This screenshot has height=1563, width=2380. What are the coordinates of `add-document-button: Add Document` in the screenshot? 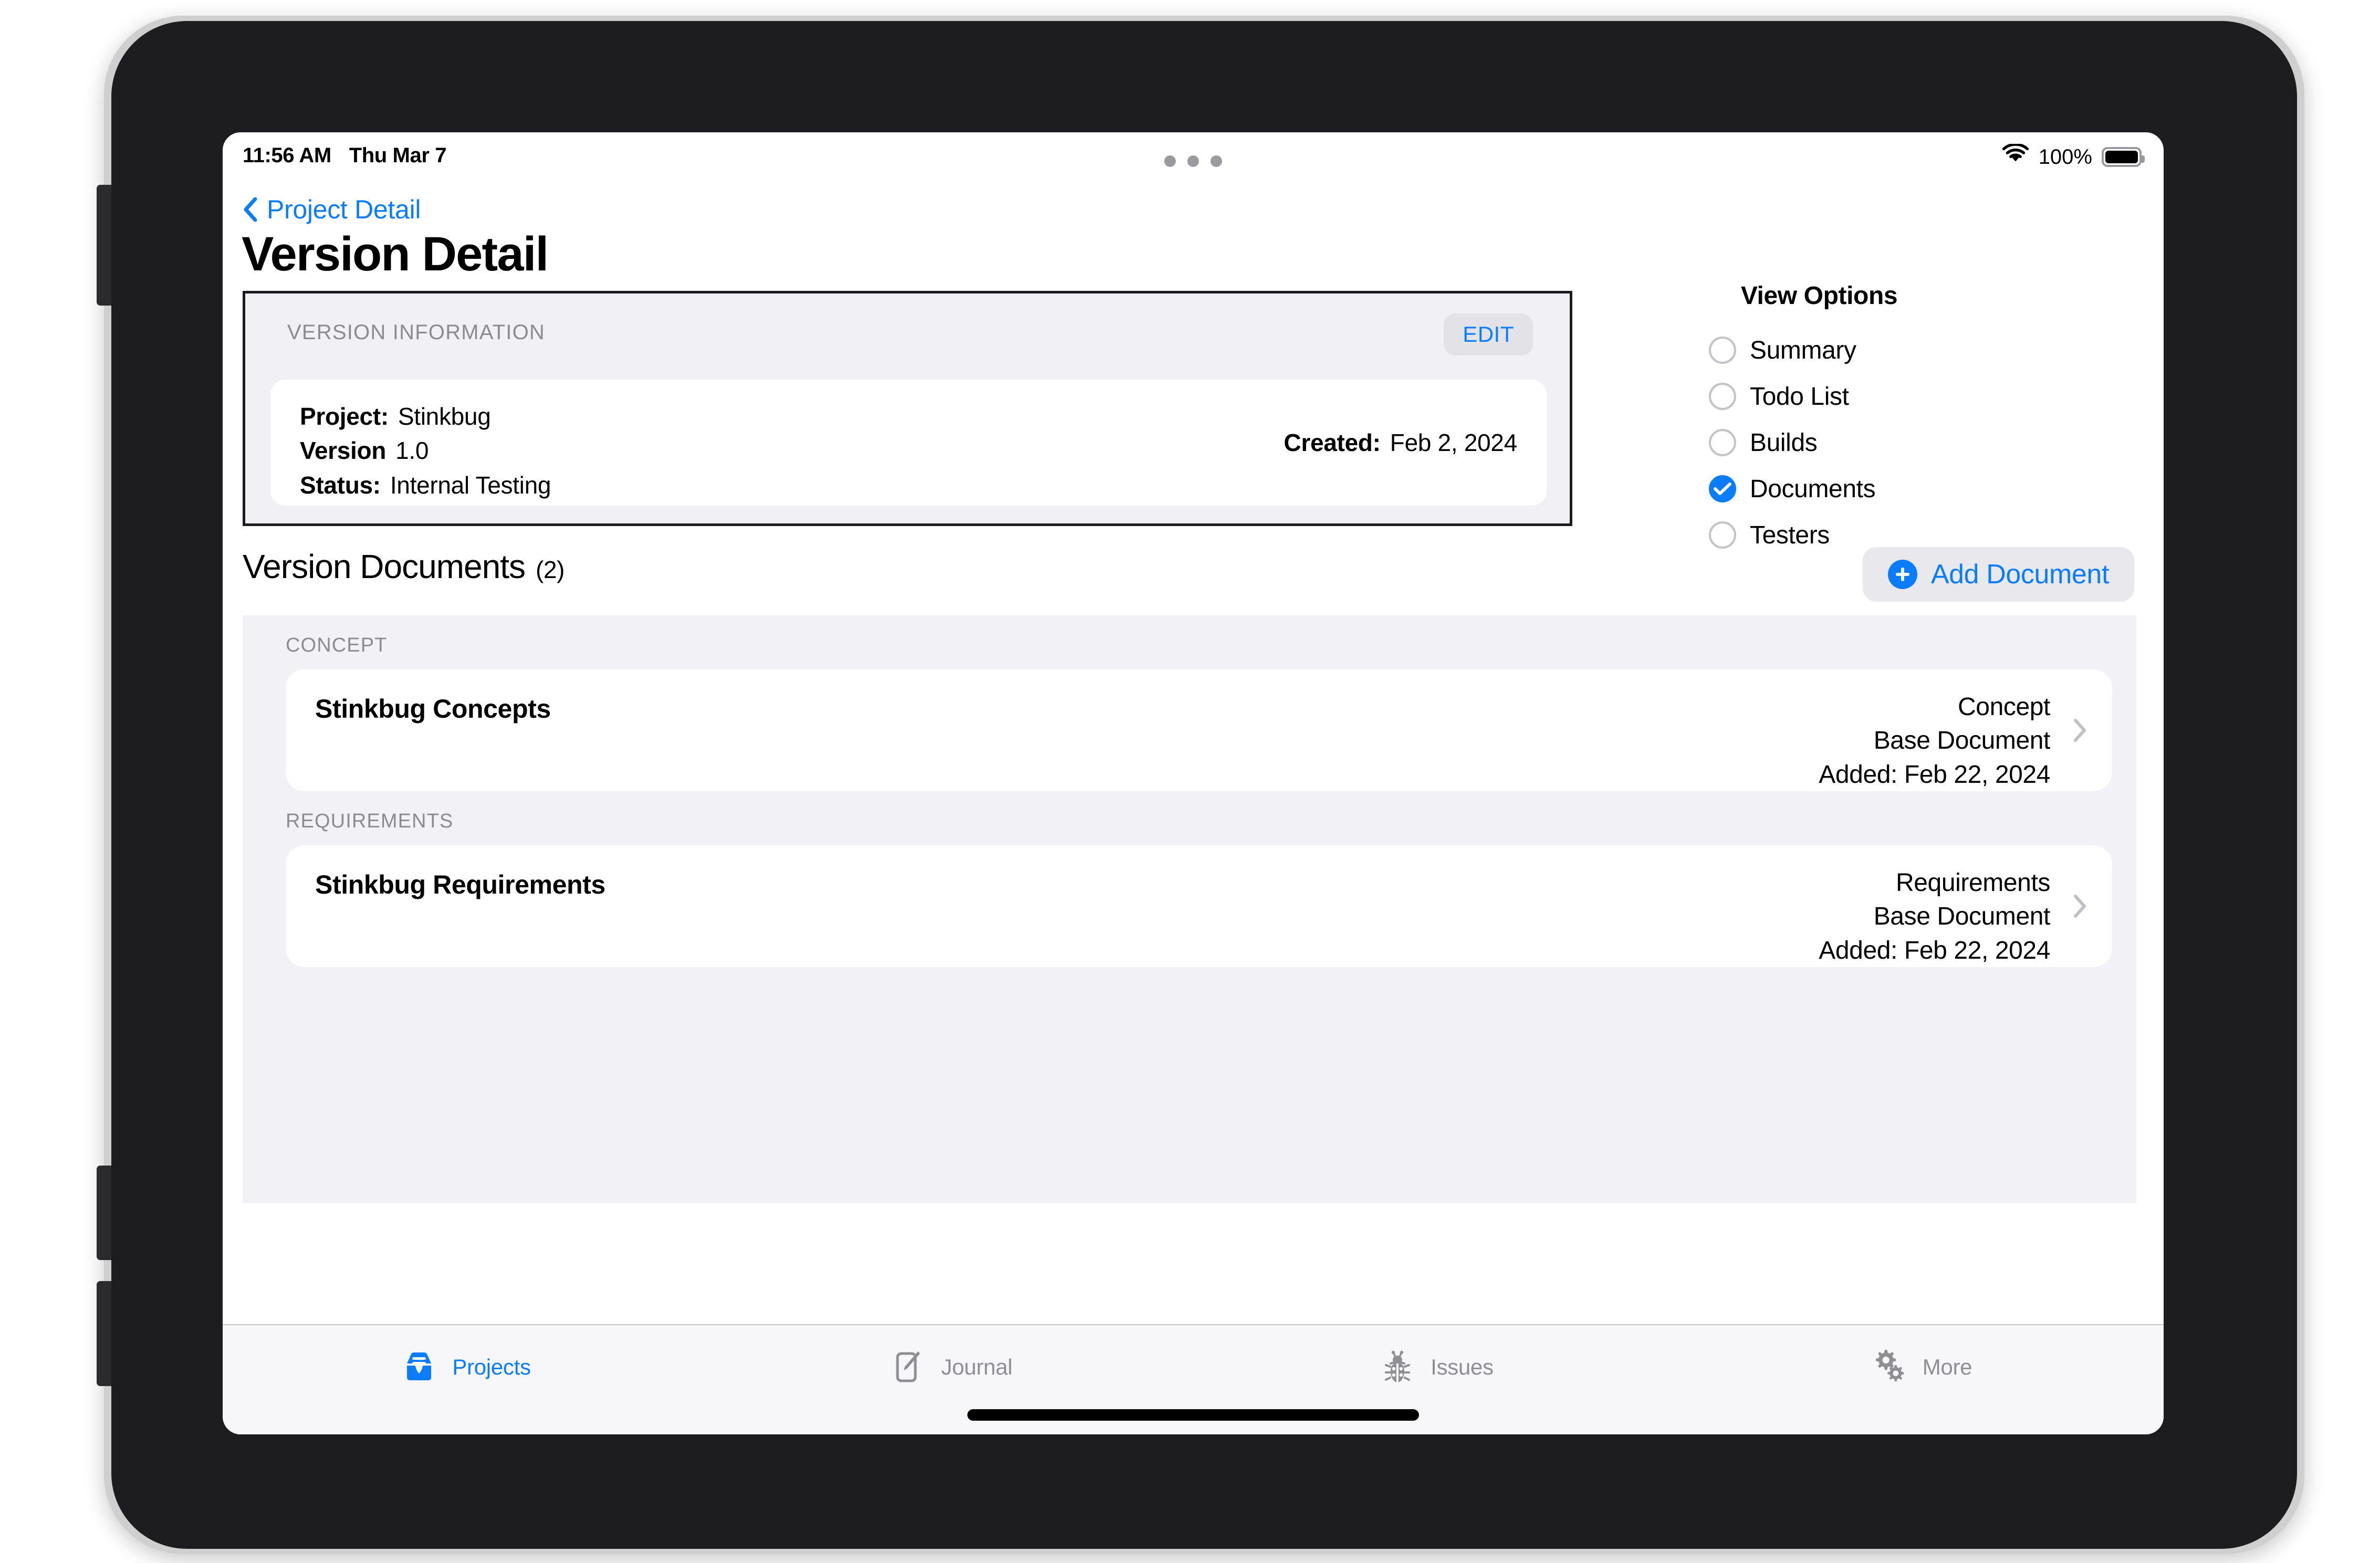 It's located at (1998, 574).